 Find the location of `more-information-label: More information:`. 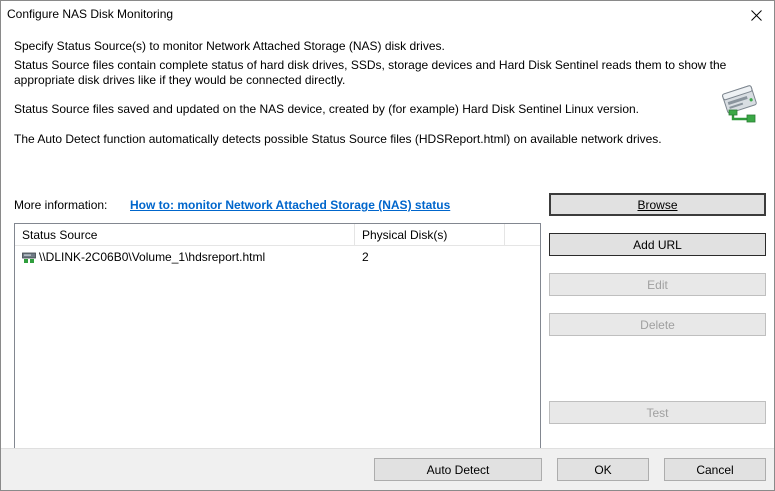

more-information-label: More information: is located at coordinates (61, 205).